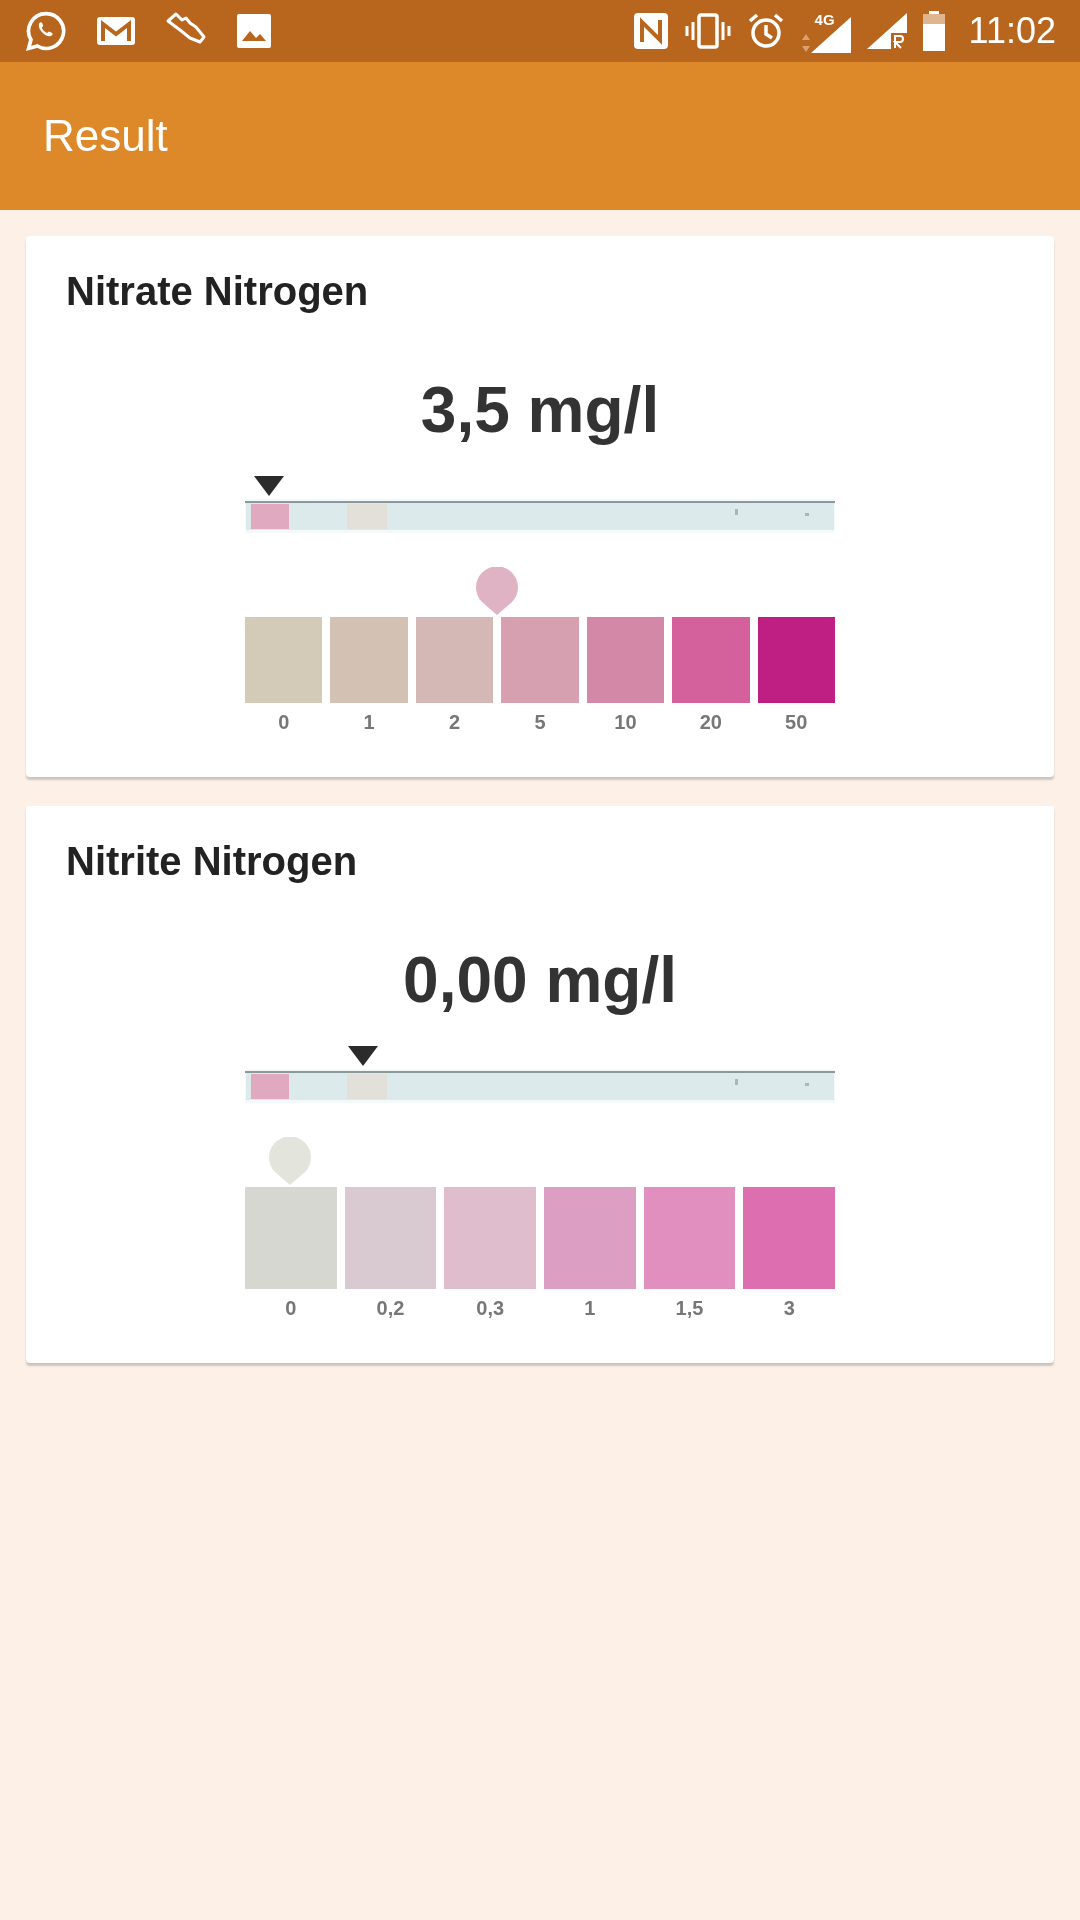 Image resolution: width=1080 pixels, height=1920 pixels. What do you see at coordinates (650, 31) in the screenshot?
I see `nfc-icon` at bounding box center [650, 31].